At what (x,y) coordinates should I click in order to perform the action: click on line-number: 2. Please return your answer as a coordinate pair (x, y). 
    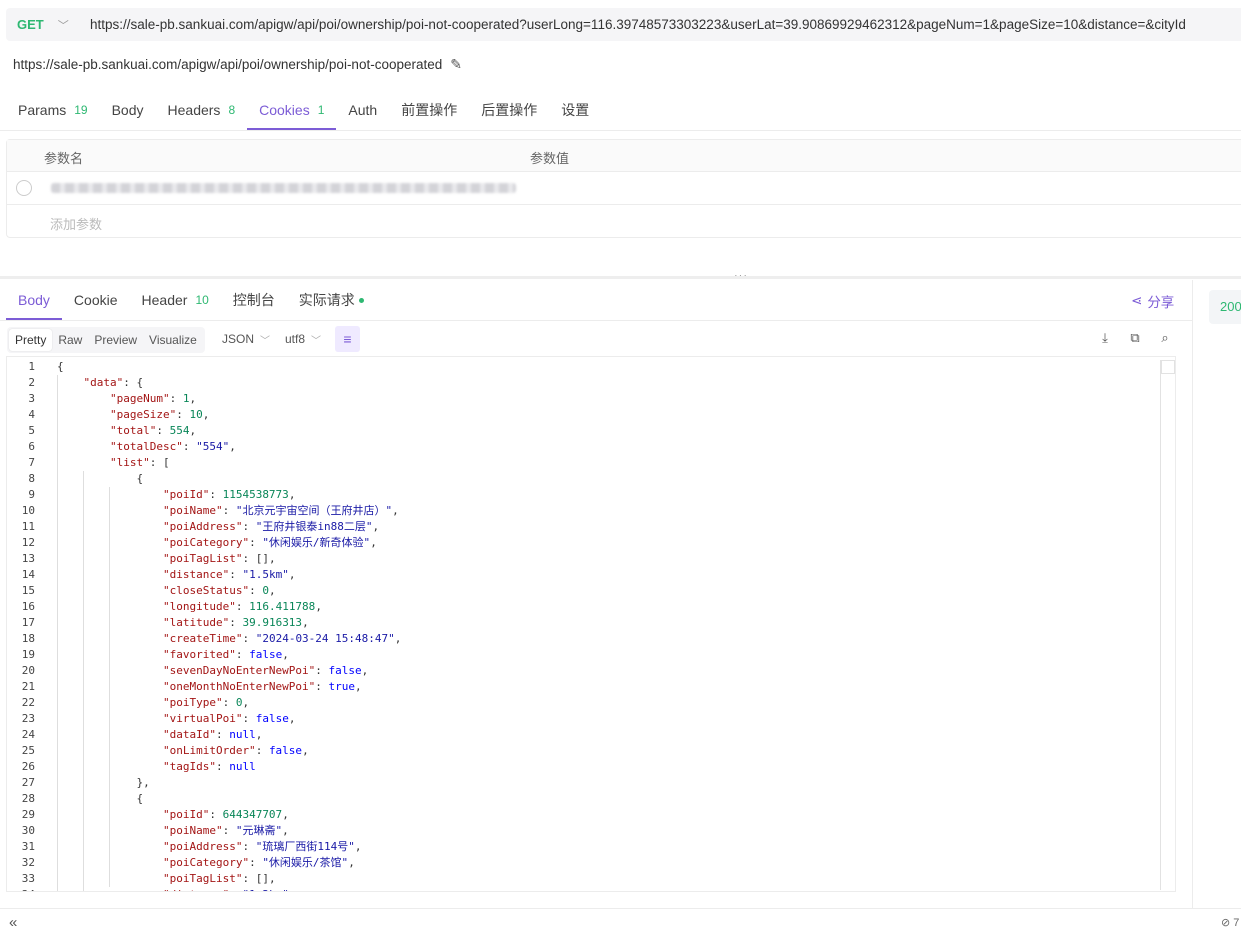
    Looking at the image, I should click on (31, 382).